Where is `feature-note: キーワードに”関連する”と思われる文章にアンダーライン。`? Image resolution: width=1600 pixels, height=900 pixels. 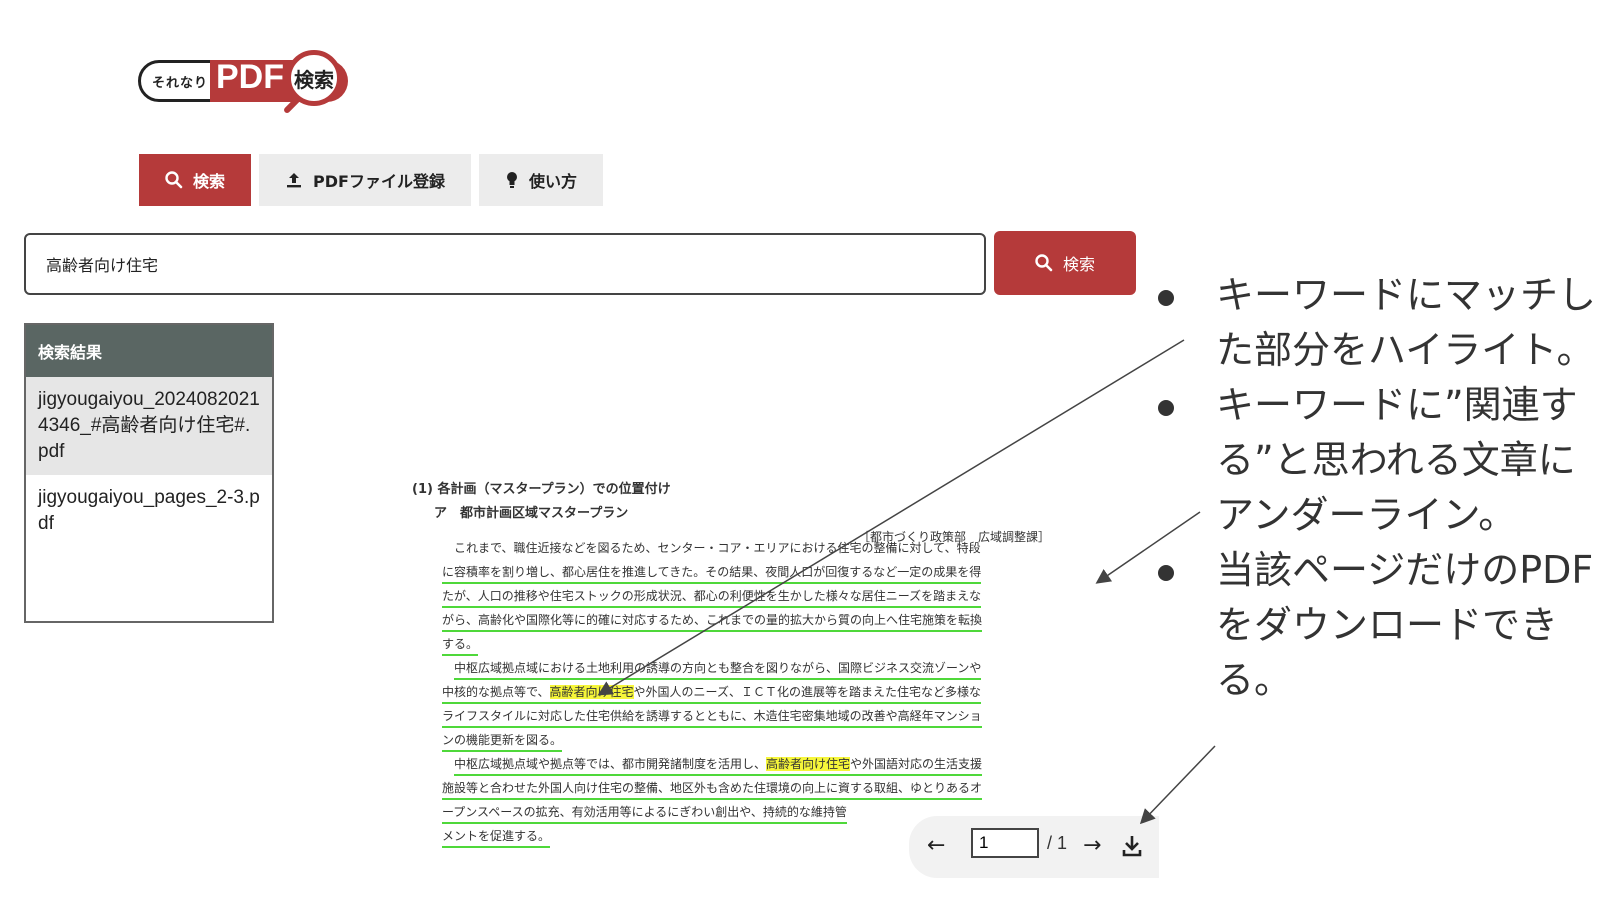
feature-note: キーワードに”関連する”と思われる文章にアンダーライン。 is located at coordinates (1378, 460).